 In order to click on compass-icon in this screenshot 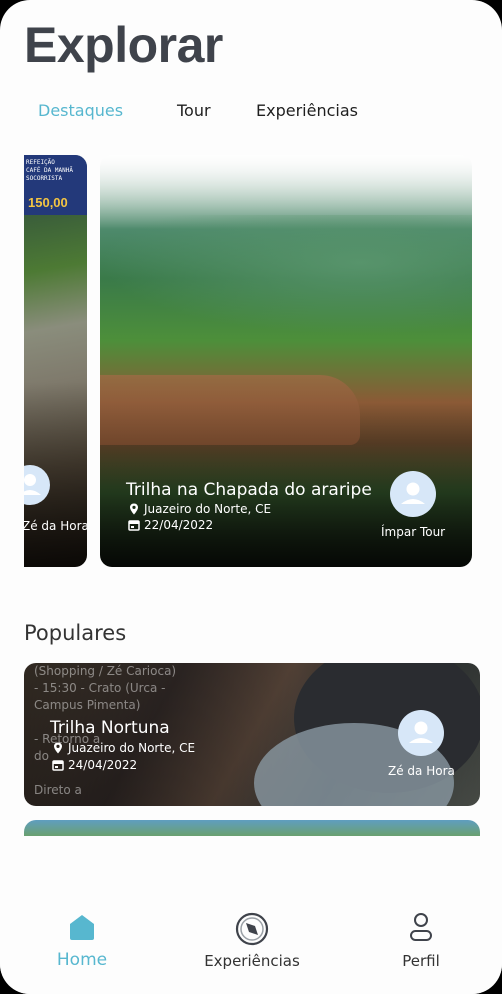, I will do `click(252, 929)`.